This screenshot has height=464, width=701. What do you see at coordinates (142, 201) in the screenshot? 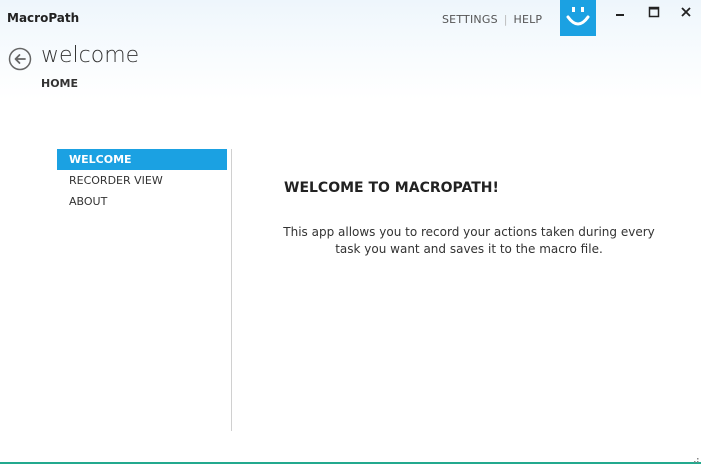
I see `sidebar-item-about: ABOUT` at bounding box center [142, 201].